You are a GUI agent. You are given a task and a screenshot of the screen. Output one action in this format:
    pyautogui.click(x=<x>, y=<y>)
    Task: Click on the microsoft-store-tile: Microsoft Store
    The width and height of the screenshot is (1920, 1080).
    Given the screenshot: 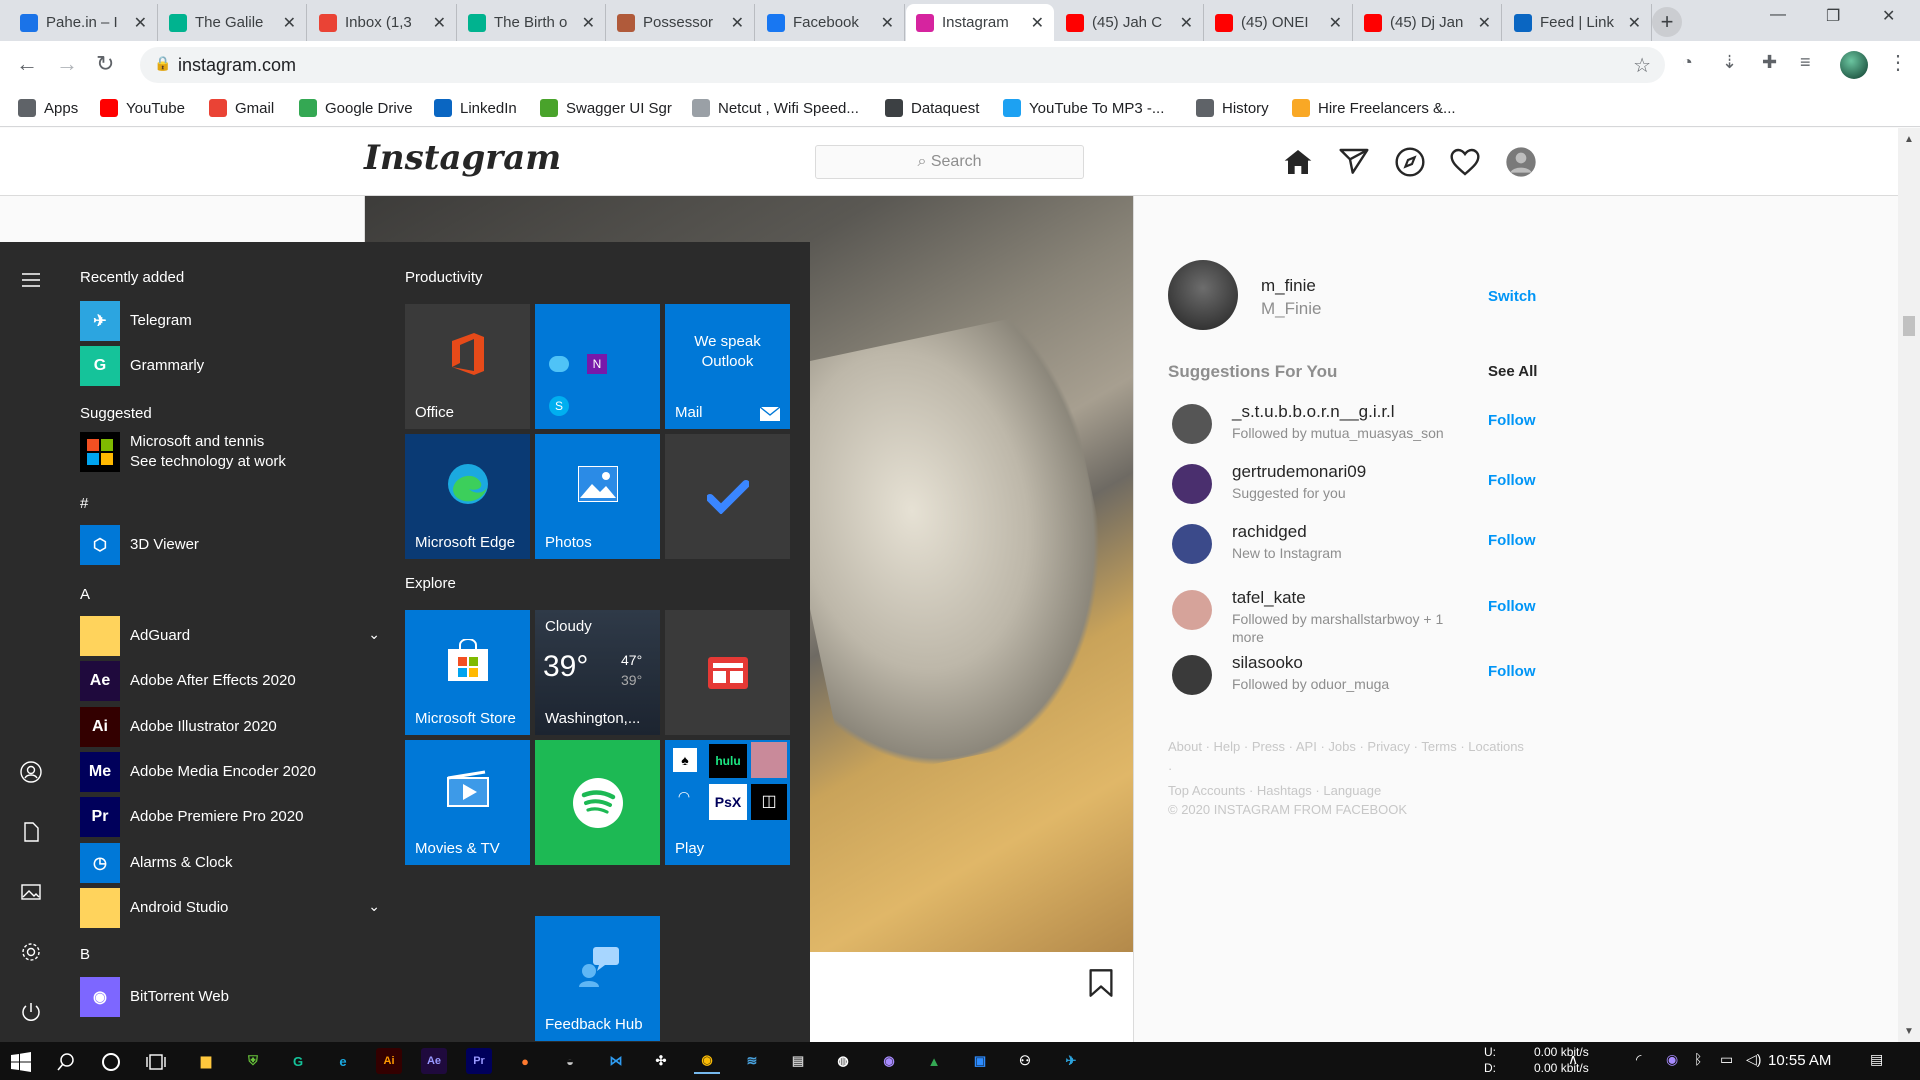 What is the action you would take?
    pyautogui.click(x=467, y=672)
    